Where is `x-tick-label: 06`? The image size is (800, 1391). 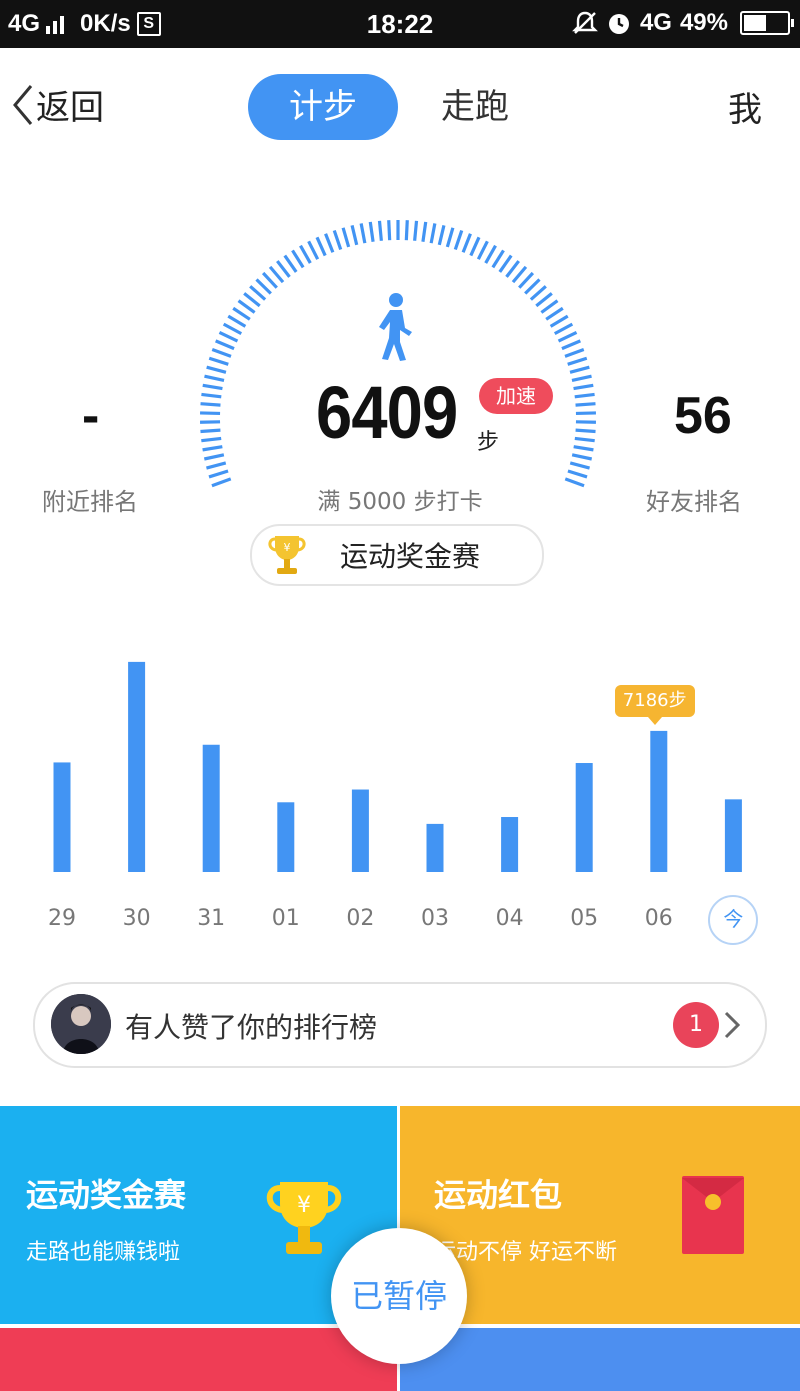 x-tick-label: 06 is located at coordinates (658, 918).